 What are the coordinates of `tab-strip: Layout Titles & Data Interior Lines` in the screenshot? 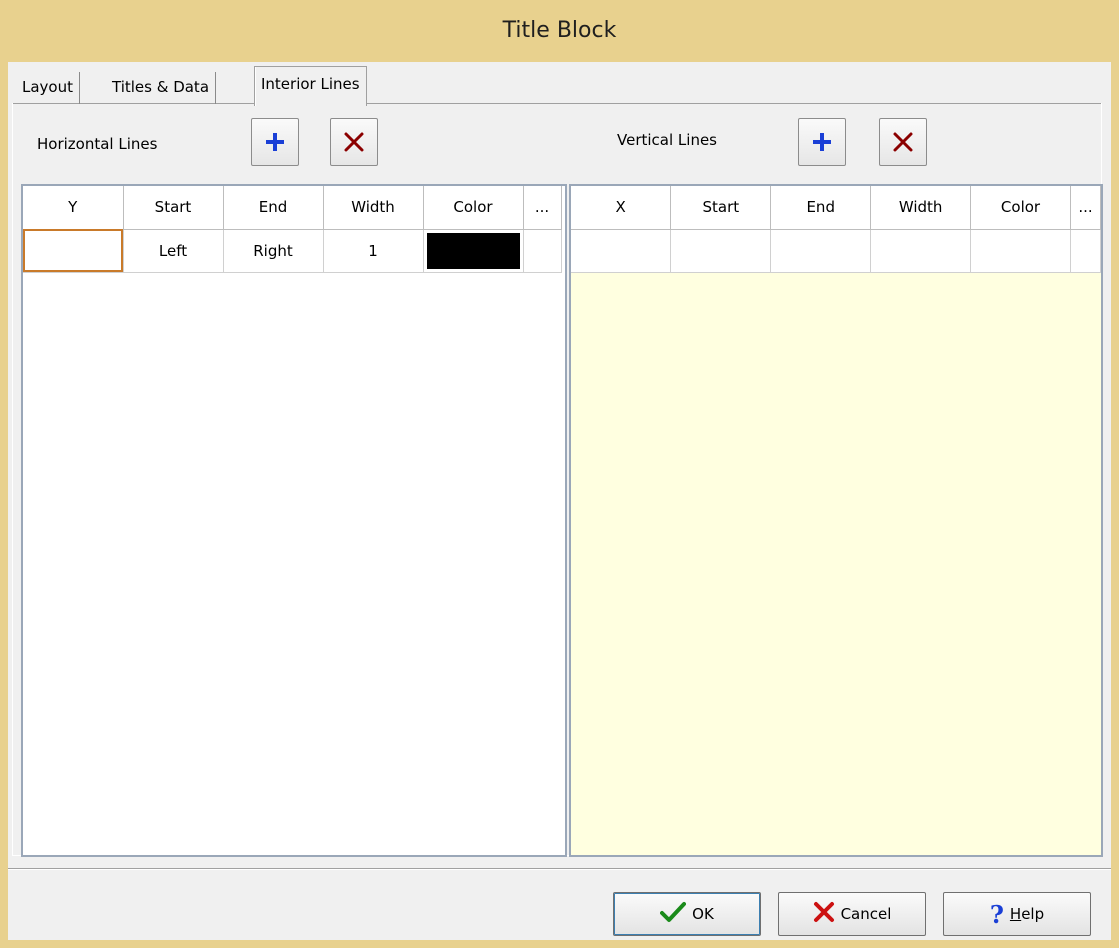 It's located at (557, 85).